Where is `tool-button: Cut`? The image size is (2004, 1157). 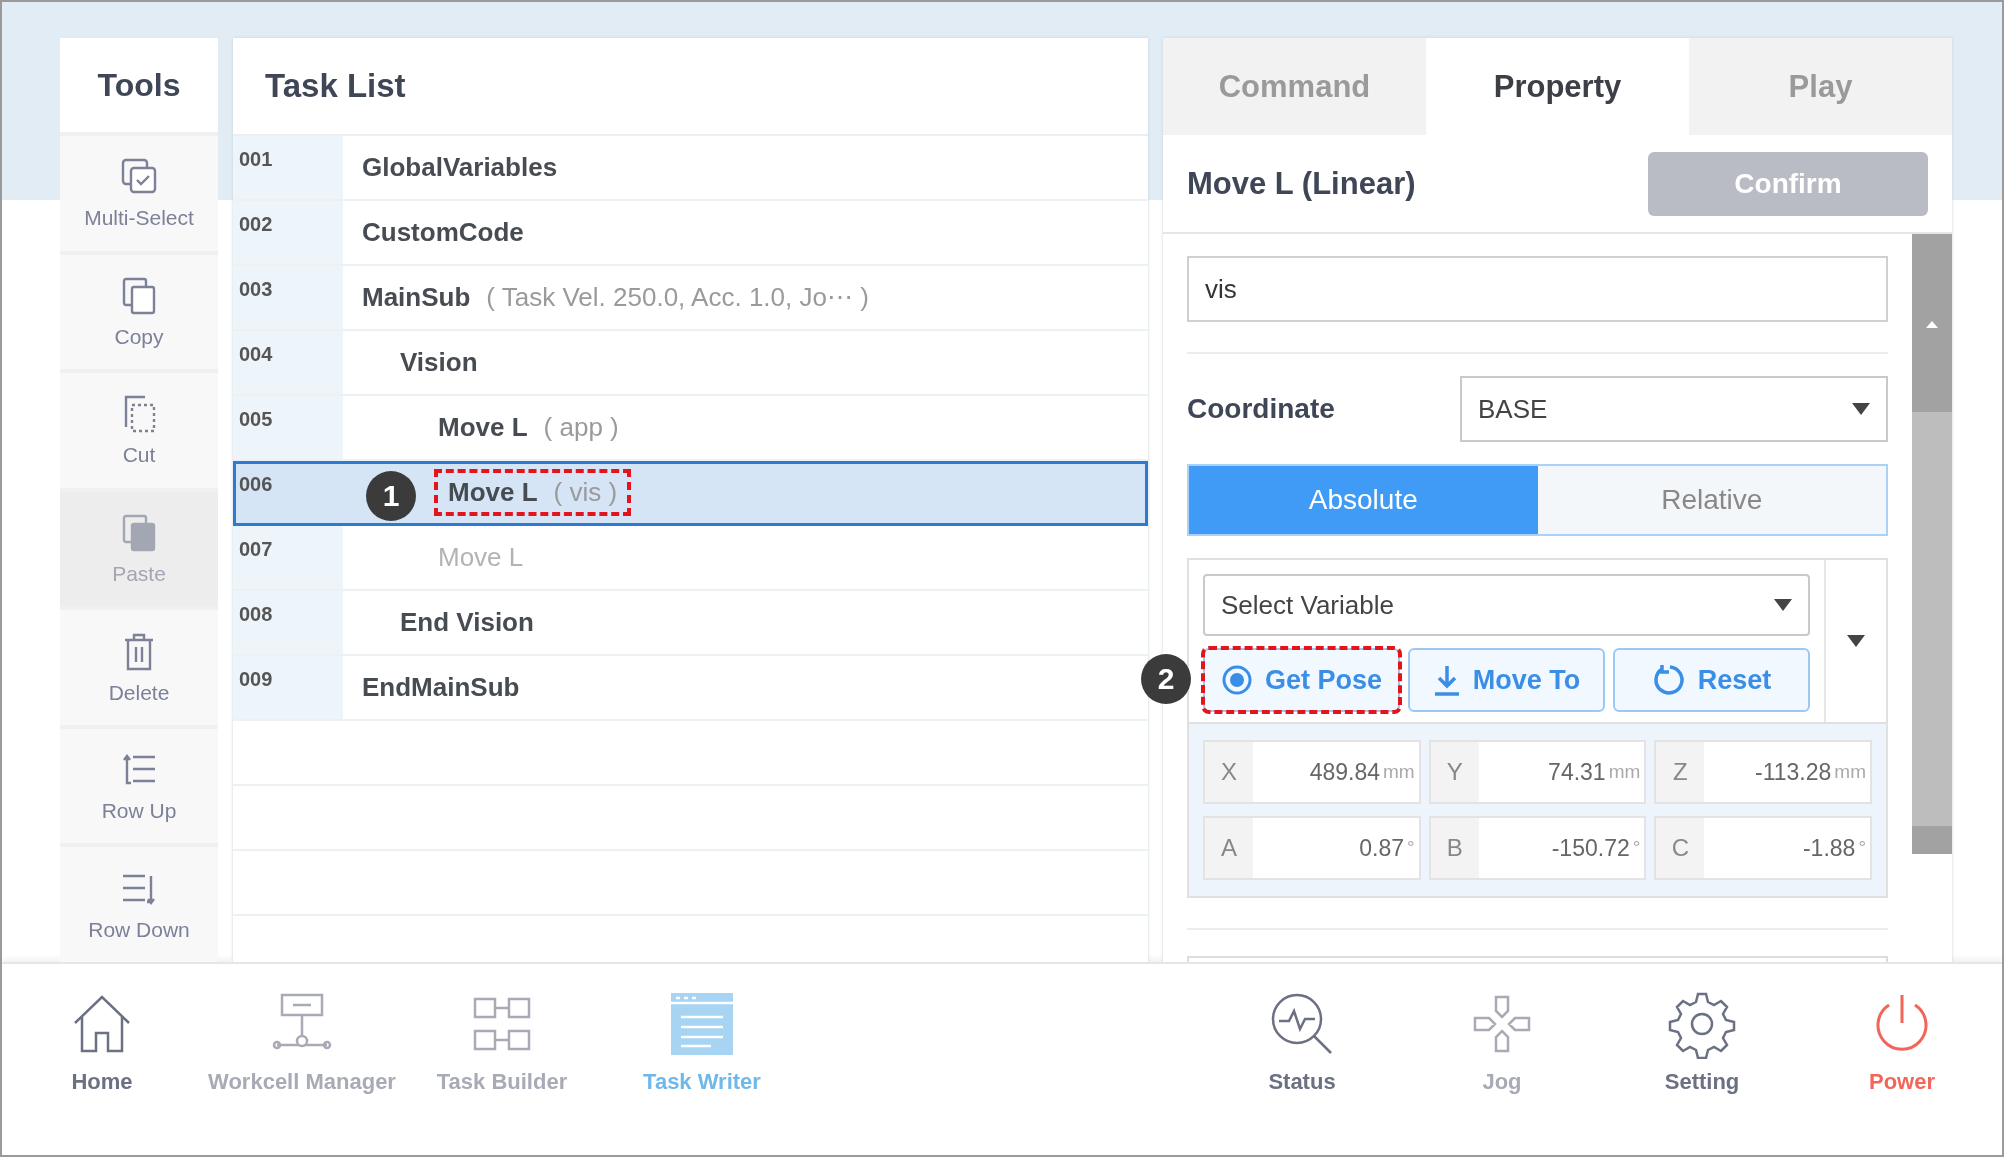 tool-button: Cut is located at coordinates (139, 430).